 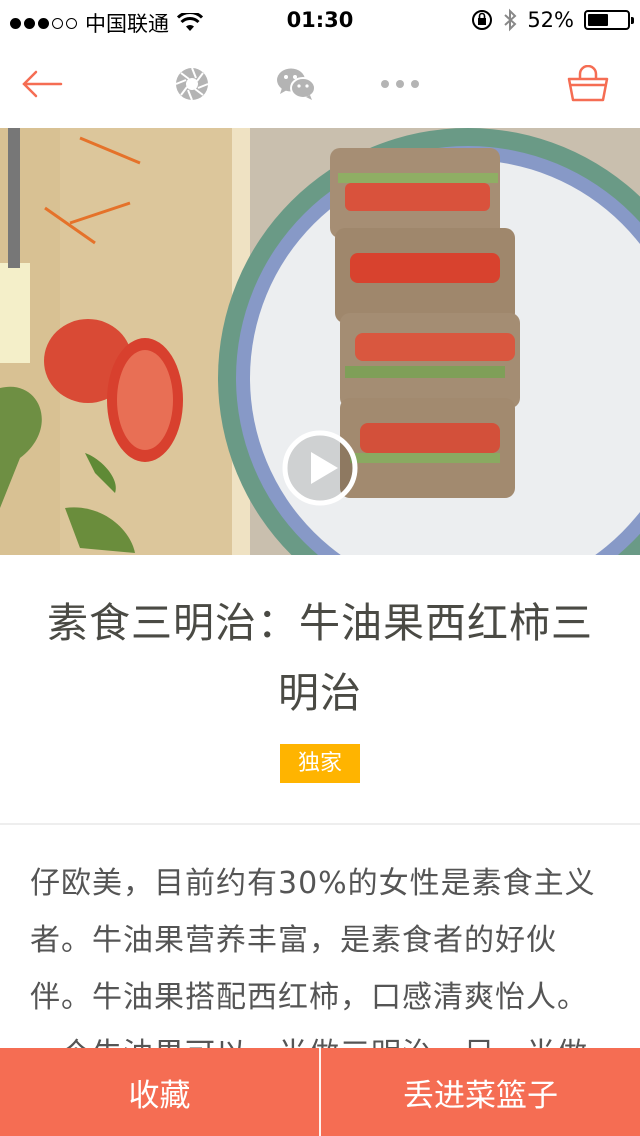 I want to click on add-to-basket-button: 丢进菜篮子, so click(x=480, y=1092).